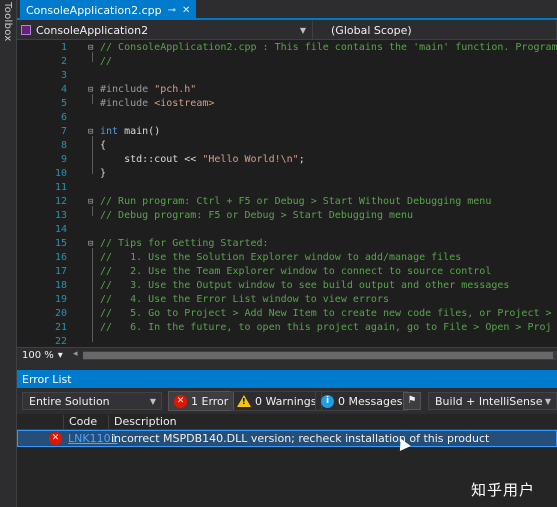 The height and width of the screenshot is (507, 557). Describe the element at coordinates (287, 104) in the screenshot. I see `code-line: 5 #include <iostream>` at that location.